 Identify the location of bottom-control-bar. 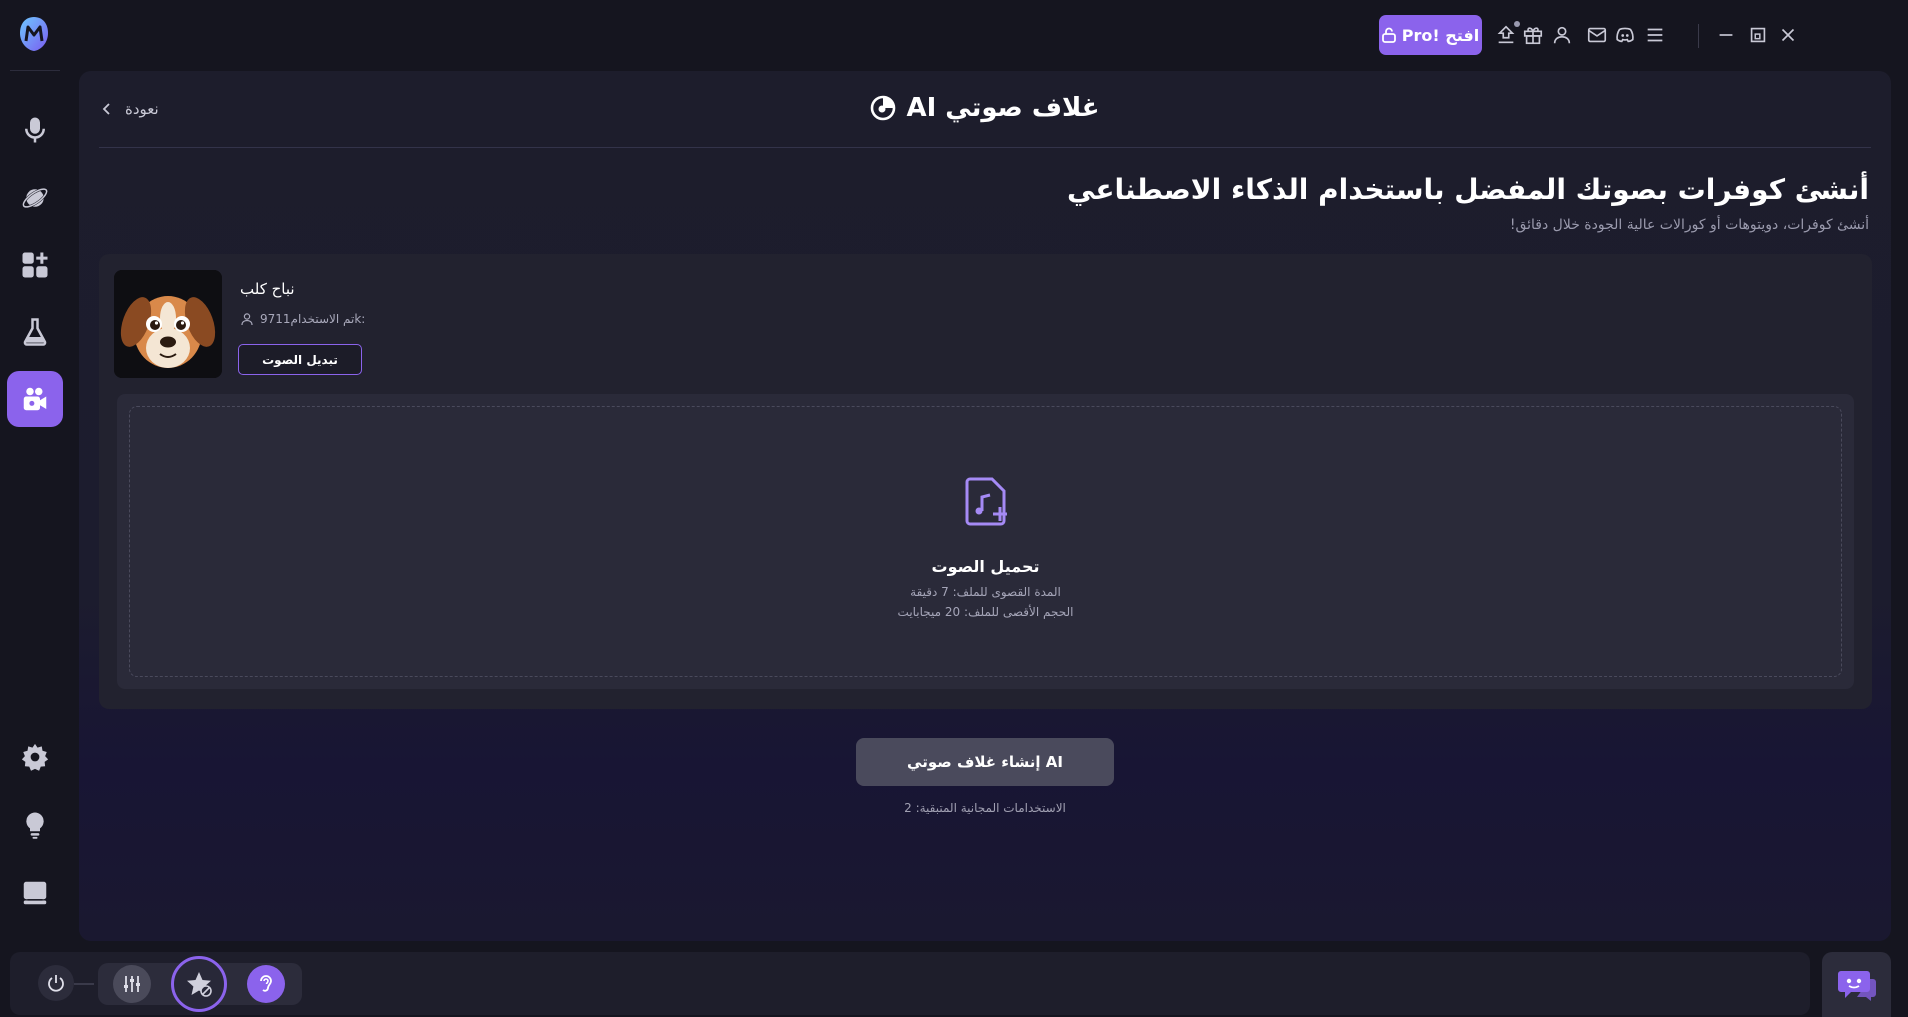
(910, 983).